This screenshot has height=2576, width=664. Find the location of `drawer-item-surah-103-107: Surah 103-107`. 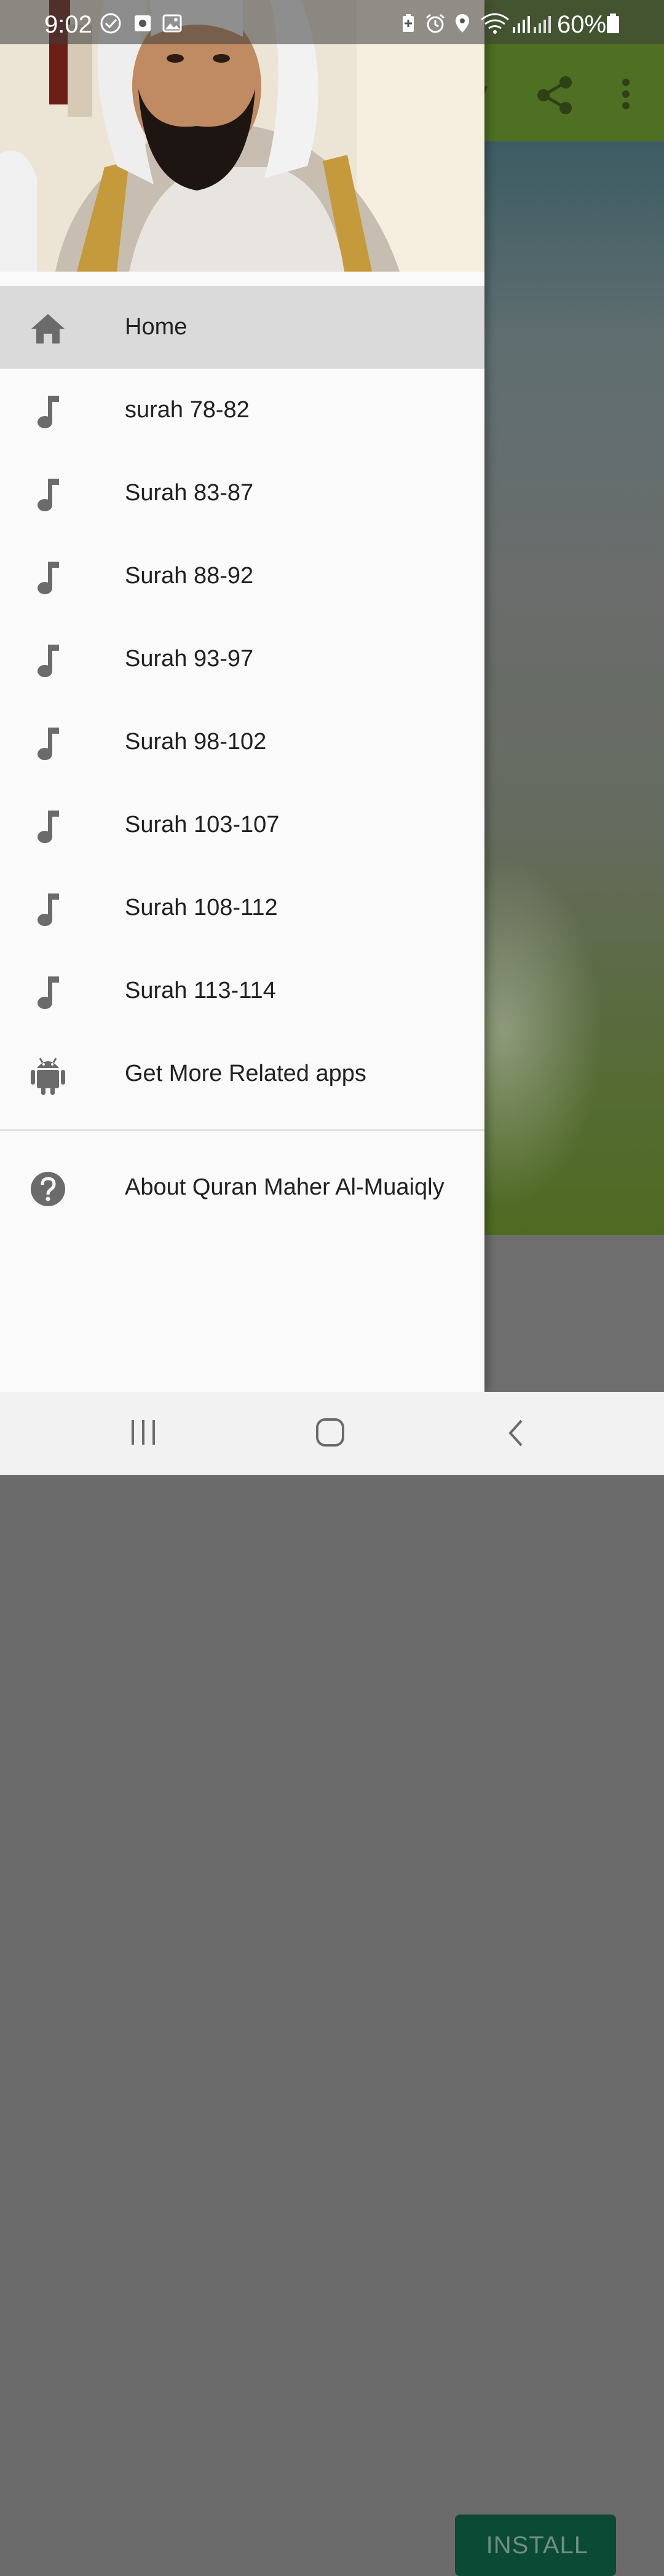

drawer-item-surah-103-107: Surah 103-107 is located at coordinates (242, 824).